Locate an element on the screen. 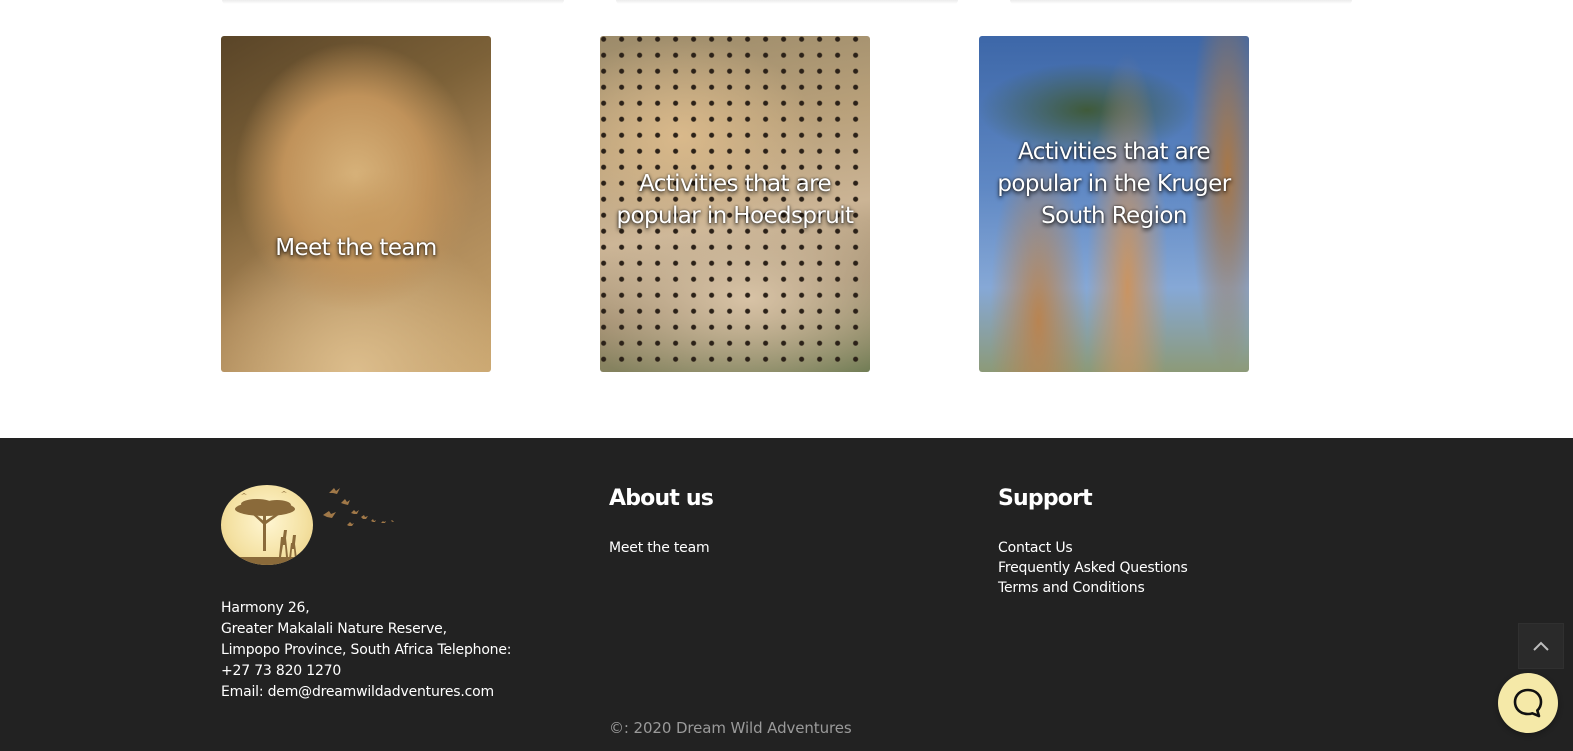 Image resolution: width=1573 pixels, height=751 pixels. previous-section-edge is located at coordinates (787, 2).